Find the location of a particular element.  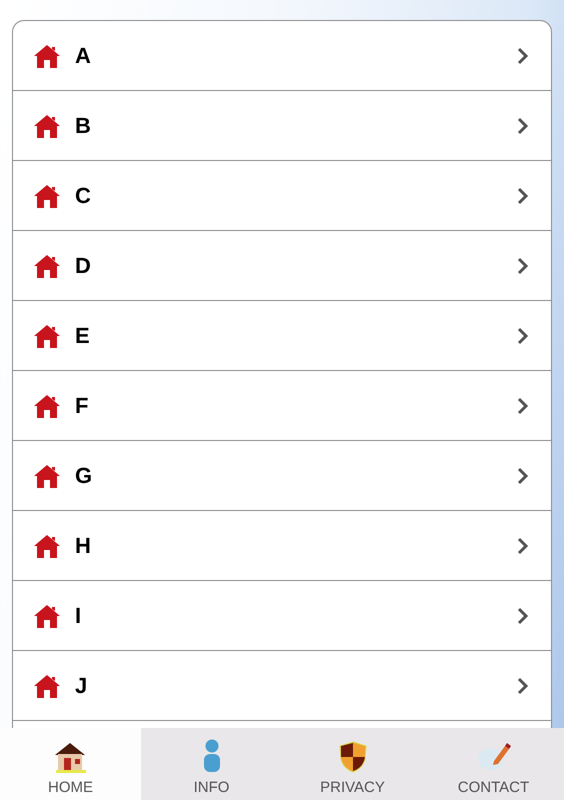

list-item: C is located at coordinates (282, 196).